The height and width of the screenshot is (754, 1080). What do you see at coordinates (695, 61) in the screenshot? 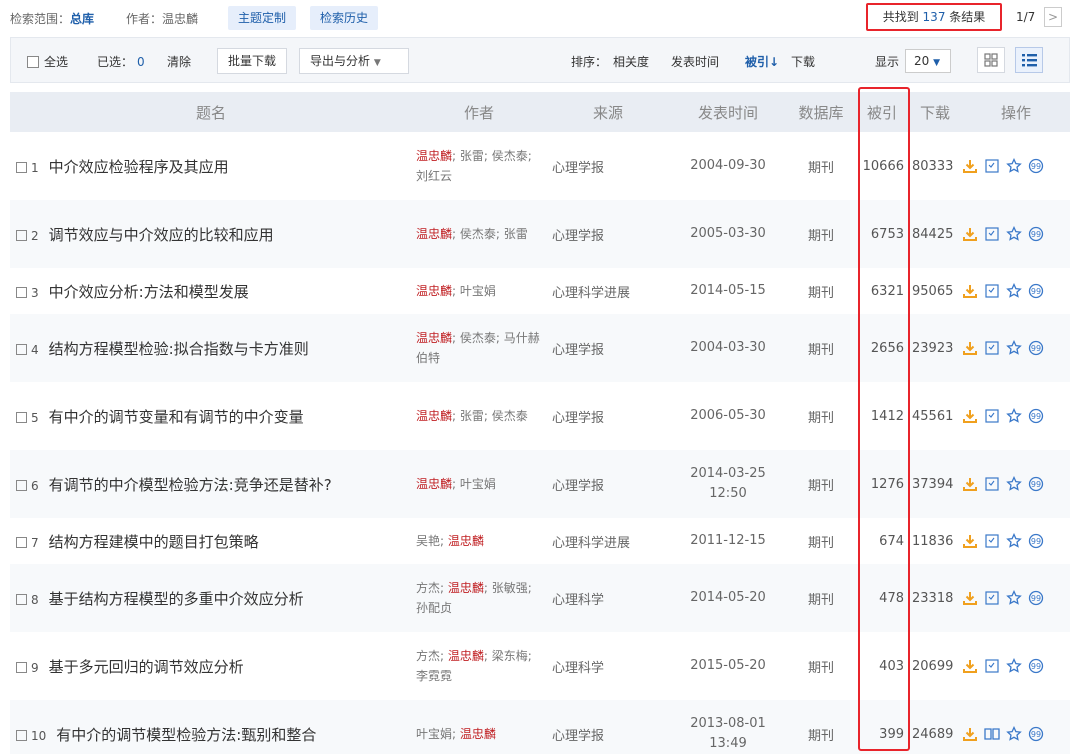
I see `sort-publish-time: 发表时间` at bounding box center [695, 61].